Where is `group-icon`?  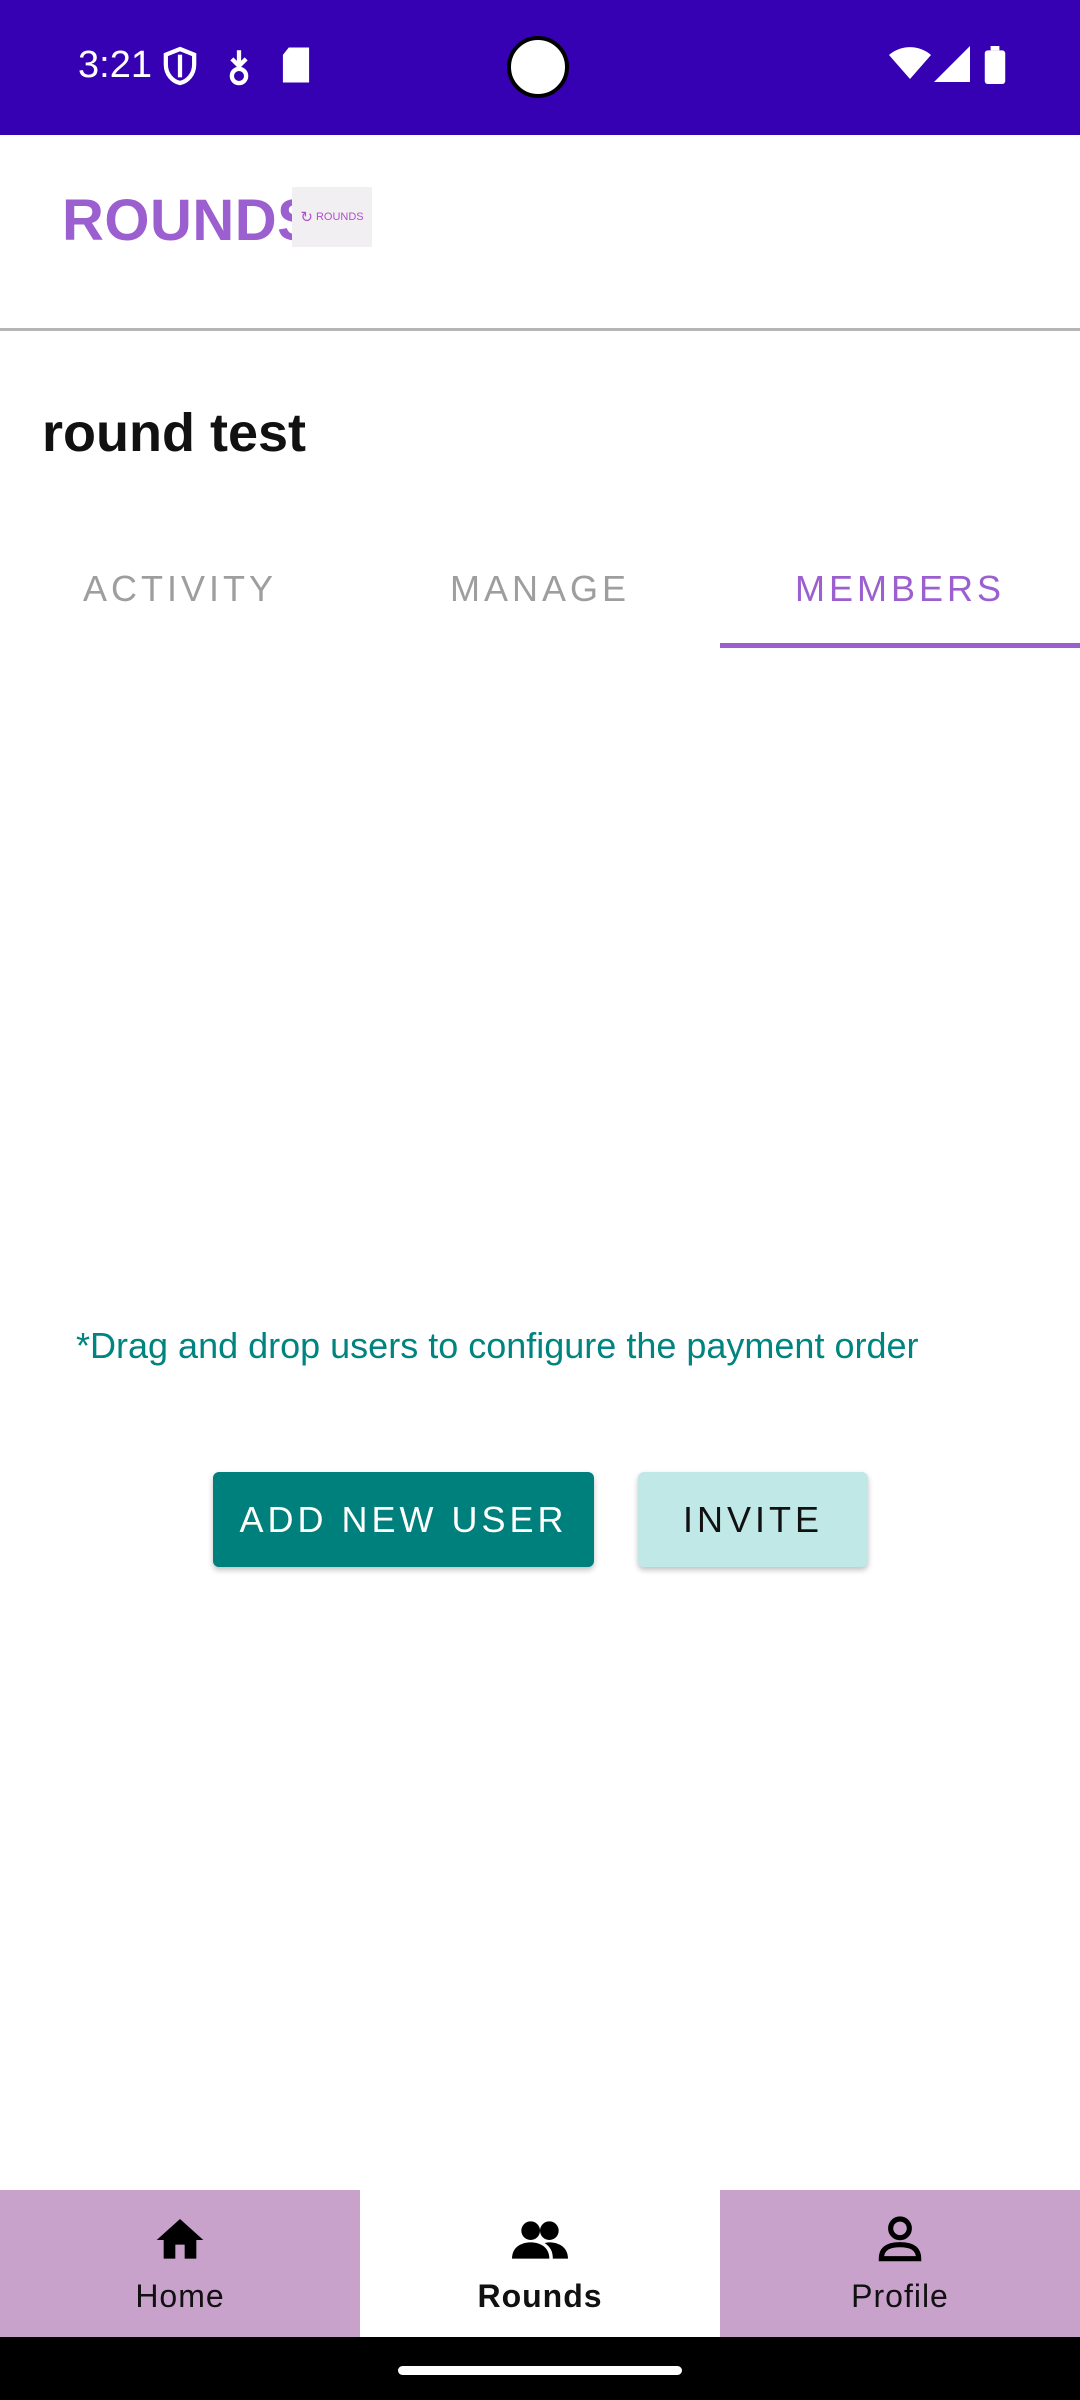
group-icon is located at coordinates (540, 2240).